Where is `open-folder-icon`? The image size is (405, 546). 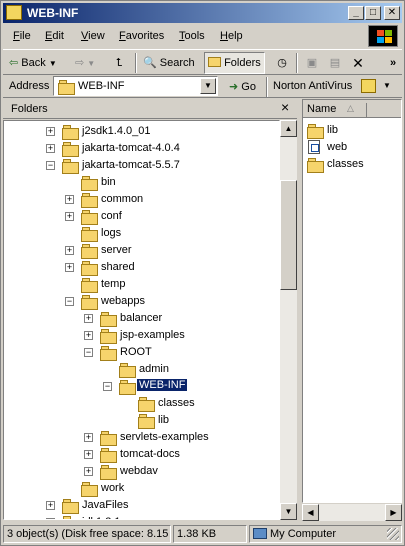
open-folder-icon is located at coordinates (127, 387).